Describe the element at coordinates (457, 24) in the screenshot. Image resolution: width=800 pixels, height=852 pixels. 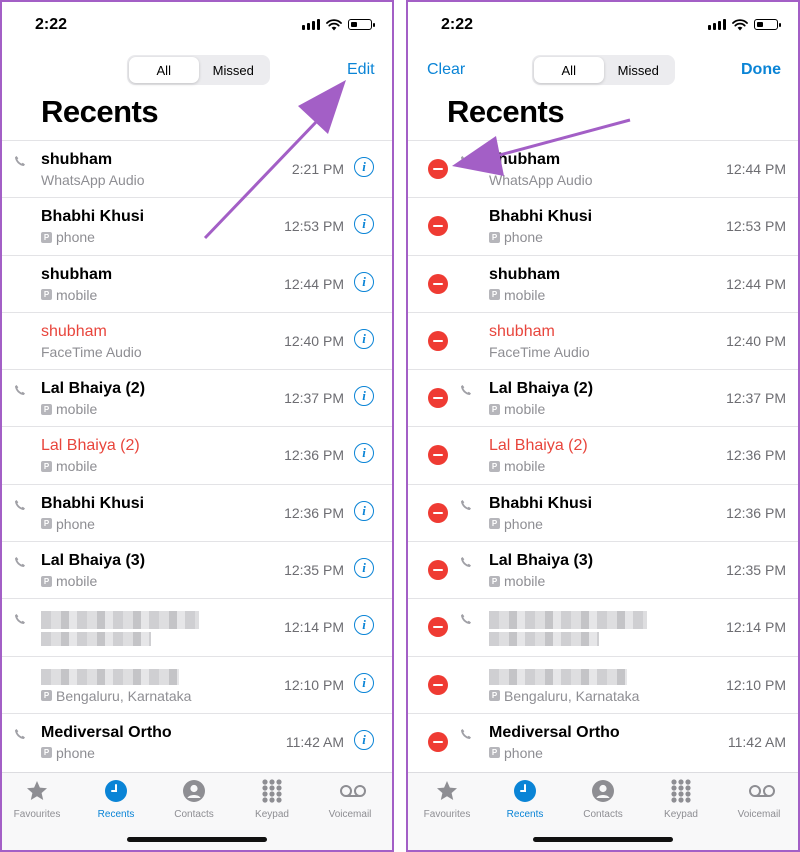
I see `status-time: 2:22` at that location.